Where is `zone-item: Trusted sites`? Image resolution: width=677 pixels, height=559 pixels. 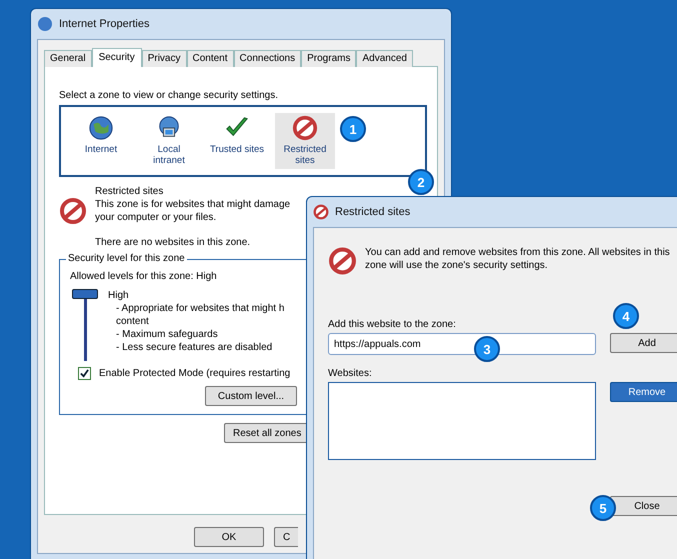 zone-item: Trusted sites is located at coordinates (237, 141).